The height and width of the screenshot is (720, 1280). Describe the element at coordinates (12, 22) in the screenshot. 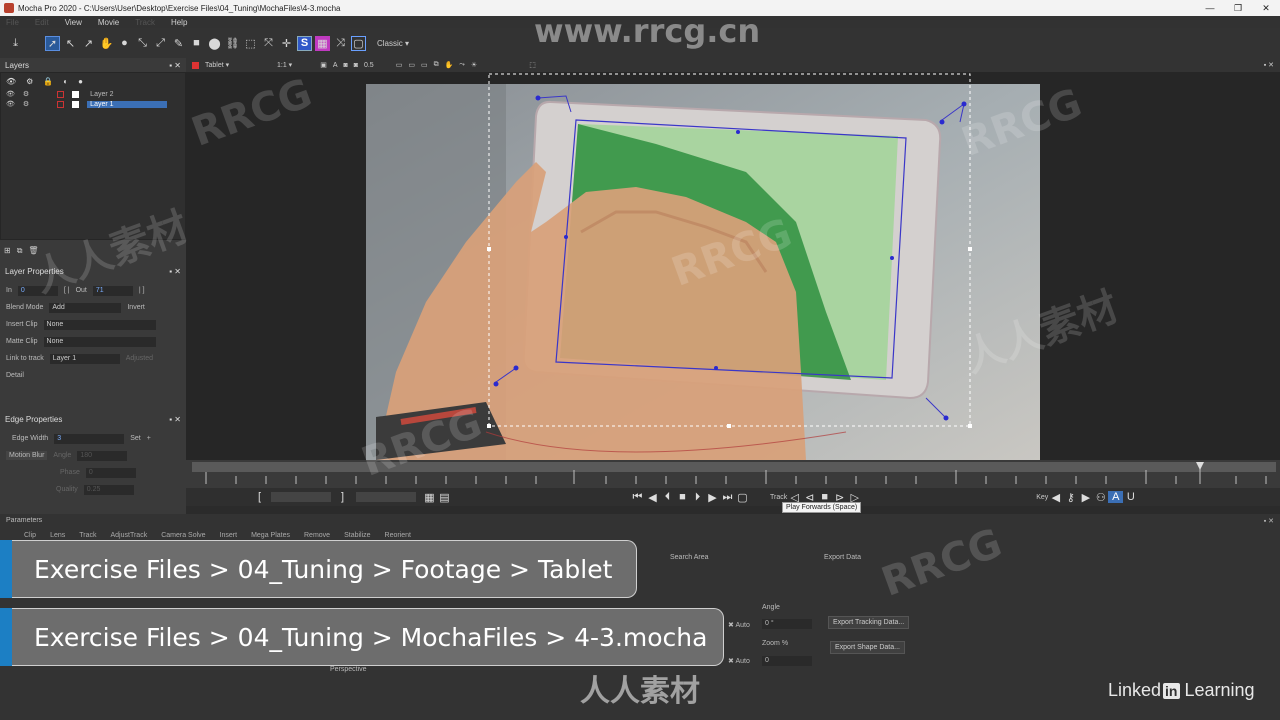

I see `menu-file: File` at that location.